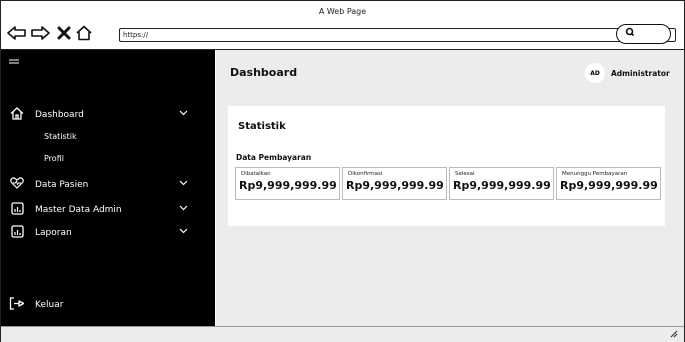  What do you see at coordinates (14, 63) in the screenshot?
I see `hamburger-icon` at bounding box center [14, 63].